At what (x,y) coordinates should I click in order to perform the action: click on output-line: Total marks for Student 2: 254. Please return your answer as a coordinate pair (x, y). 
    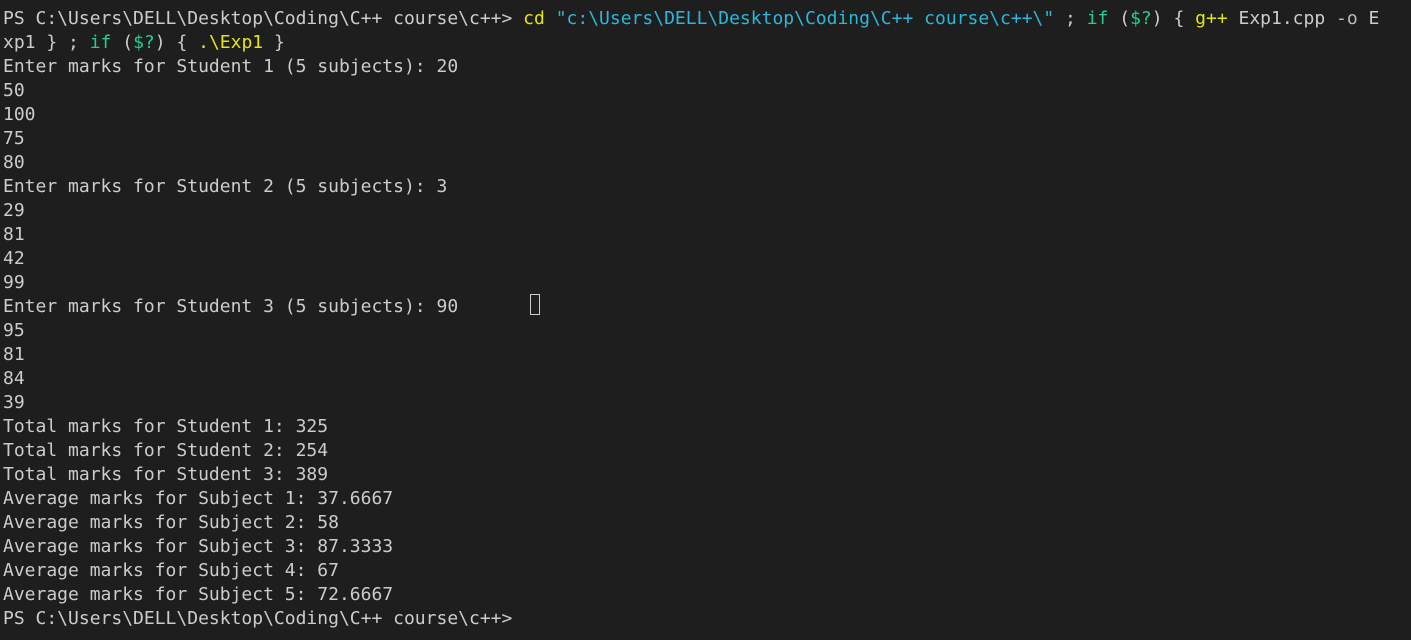
    Looking at the image, I should click on (166, 450).